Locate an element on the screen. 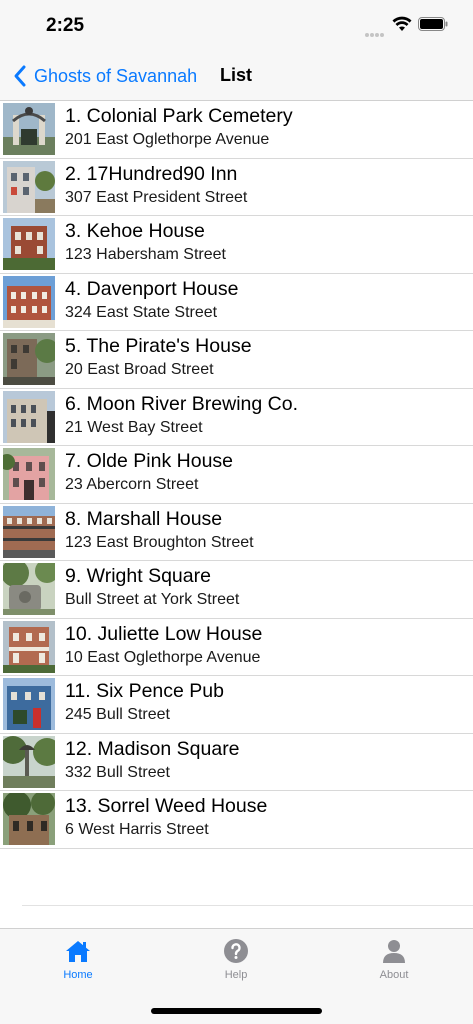 This screenshot has width=473, height=1024. location-address: 123 East Broughton Street is located at coordinates (159, 542).